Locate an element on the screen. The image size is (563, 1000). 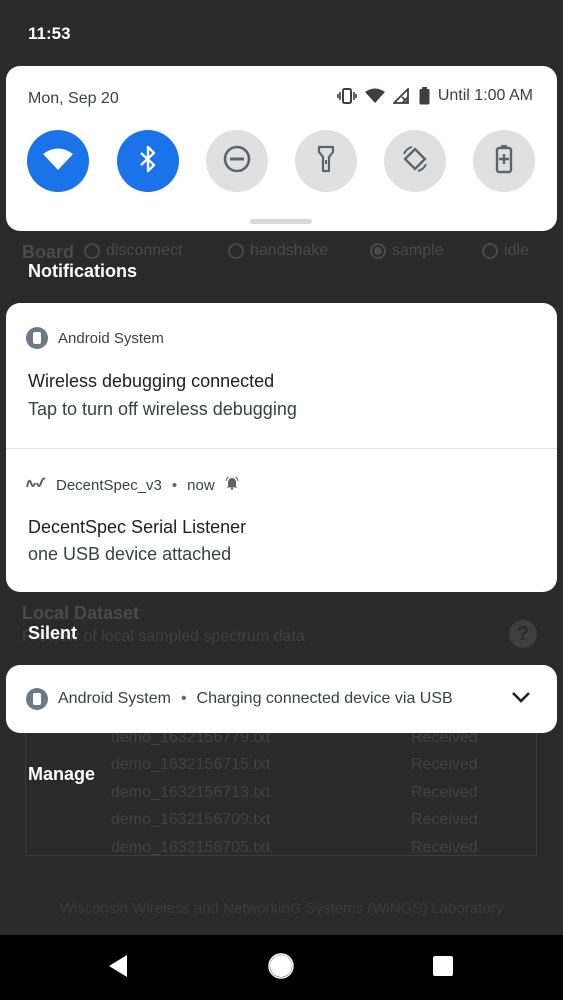
status-bar: 11:53 is located at coordinates (281, 30).